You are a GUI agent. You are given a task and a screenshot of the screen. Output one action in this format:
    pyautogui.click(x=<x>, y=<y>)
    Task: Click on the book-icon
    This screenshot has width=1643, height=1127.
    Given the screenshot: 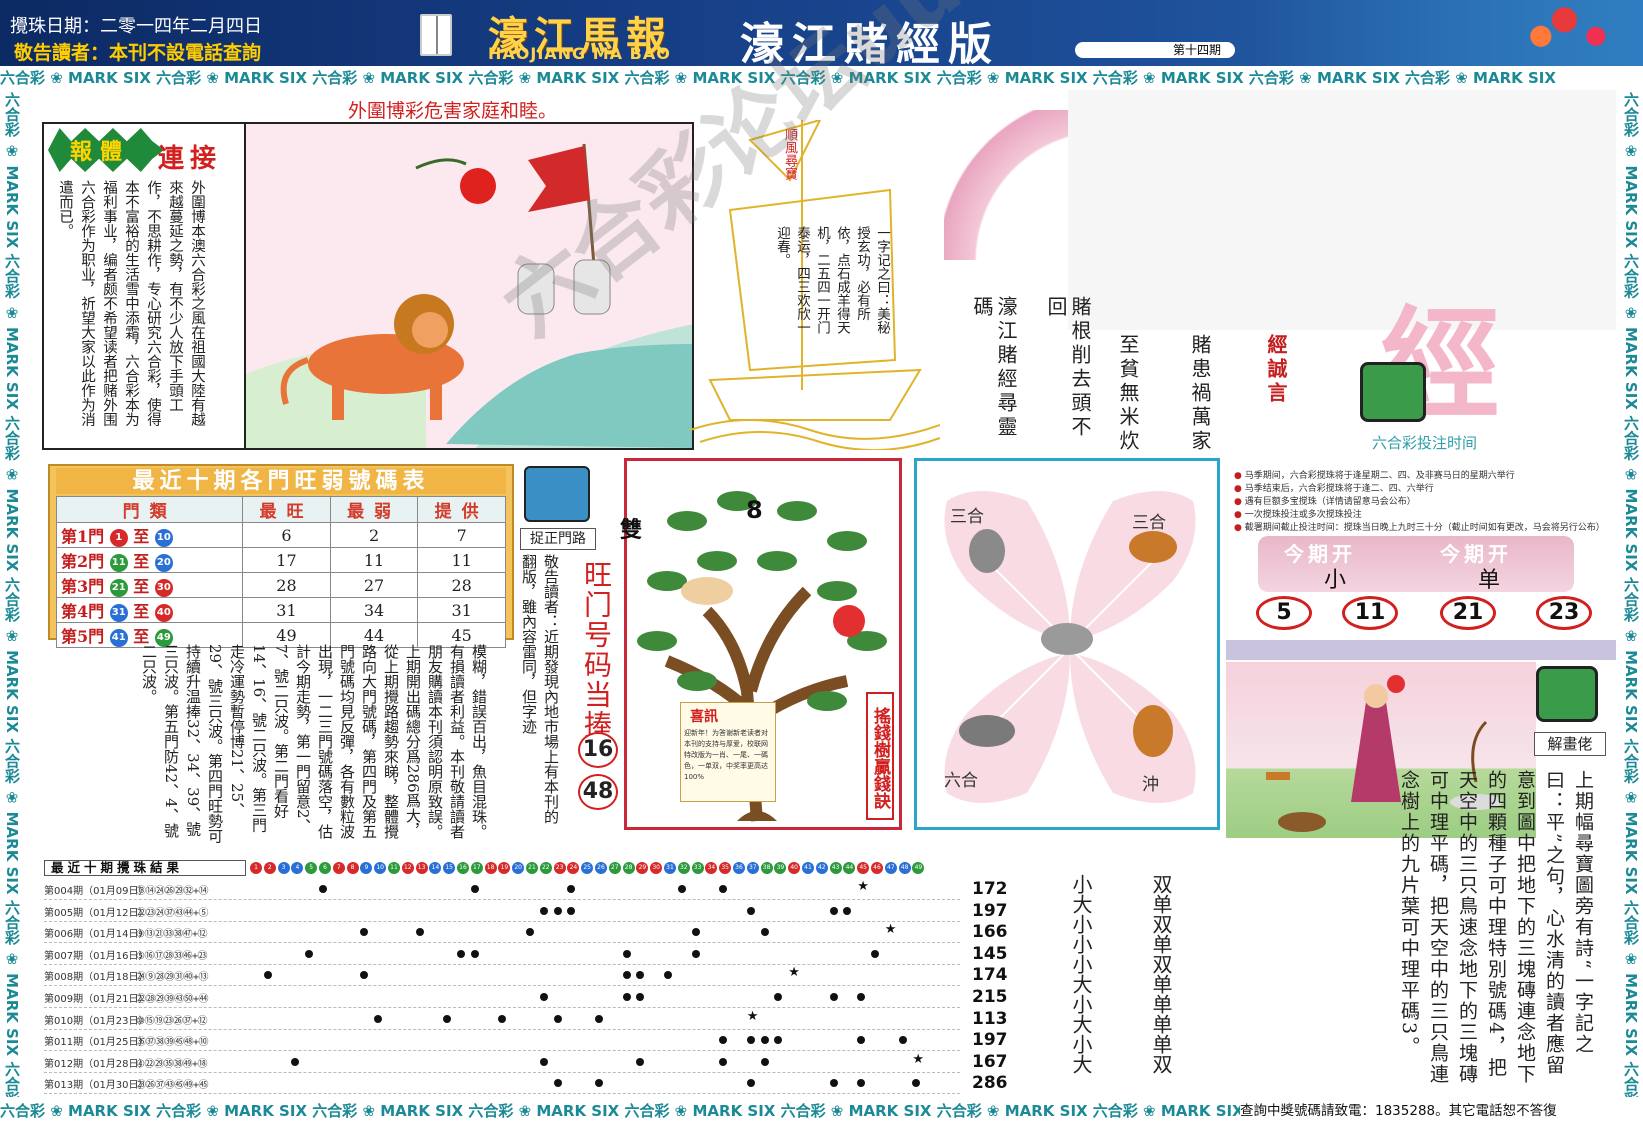 What is the action you would take?
    pyautogui.click(x=436, y=35)
    